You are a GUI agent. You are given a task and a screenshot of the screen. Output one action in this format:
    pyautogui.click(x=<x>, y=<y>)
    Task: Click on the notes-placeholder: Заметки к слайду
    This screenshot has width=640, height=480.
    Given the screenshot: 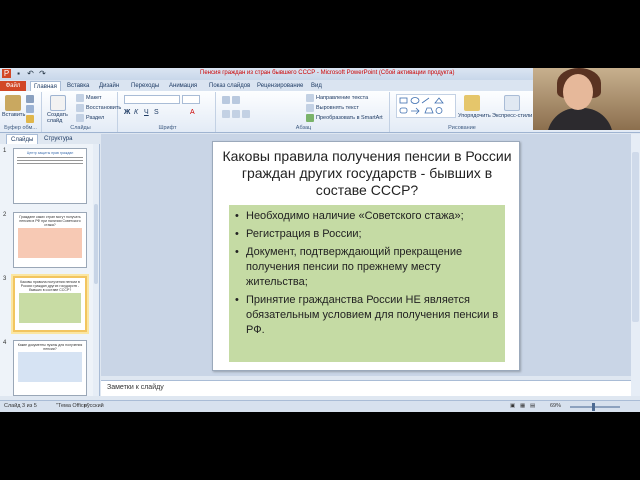 What is the action you would take?
    pyautogui.click(x=135, y=387)
    